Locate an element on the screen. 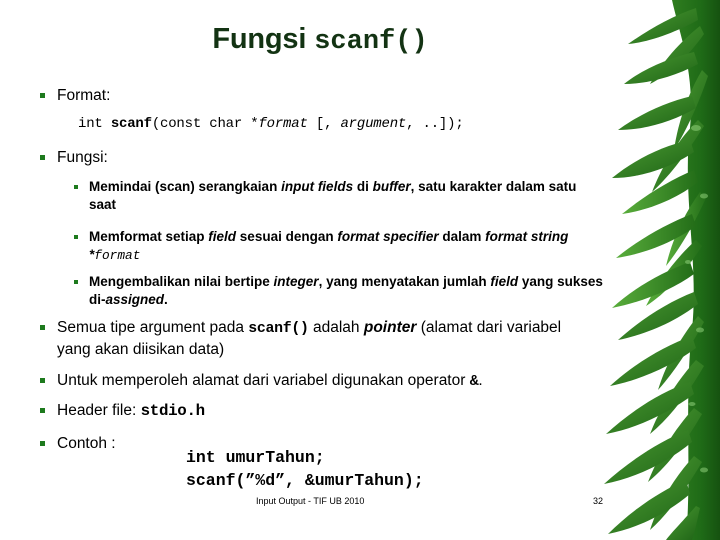  seg: Header file: is located at coordinates (99, 410).